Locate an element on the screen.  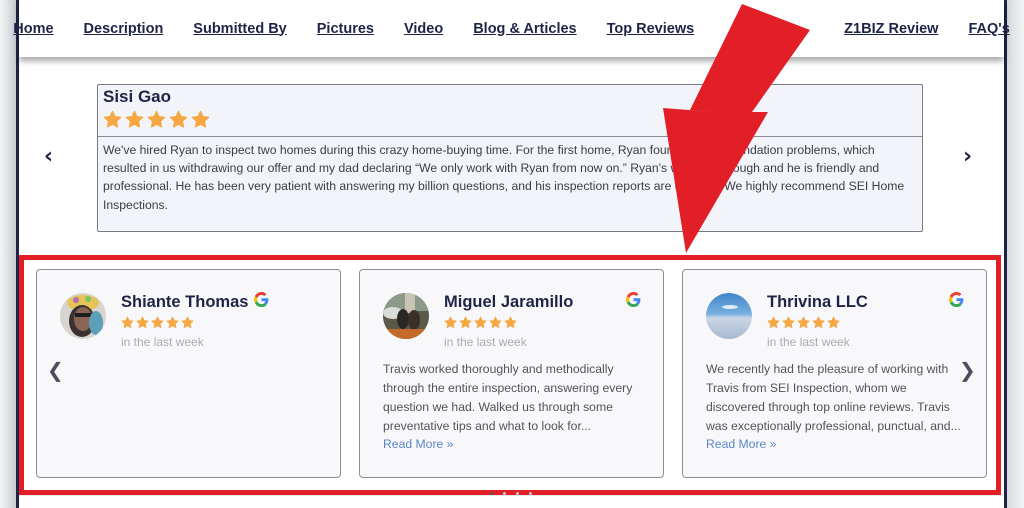
review-card: Shiante Thomas in the last week is located at coordinates (188, 373).